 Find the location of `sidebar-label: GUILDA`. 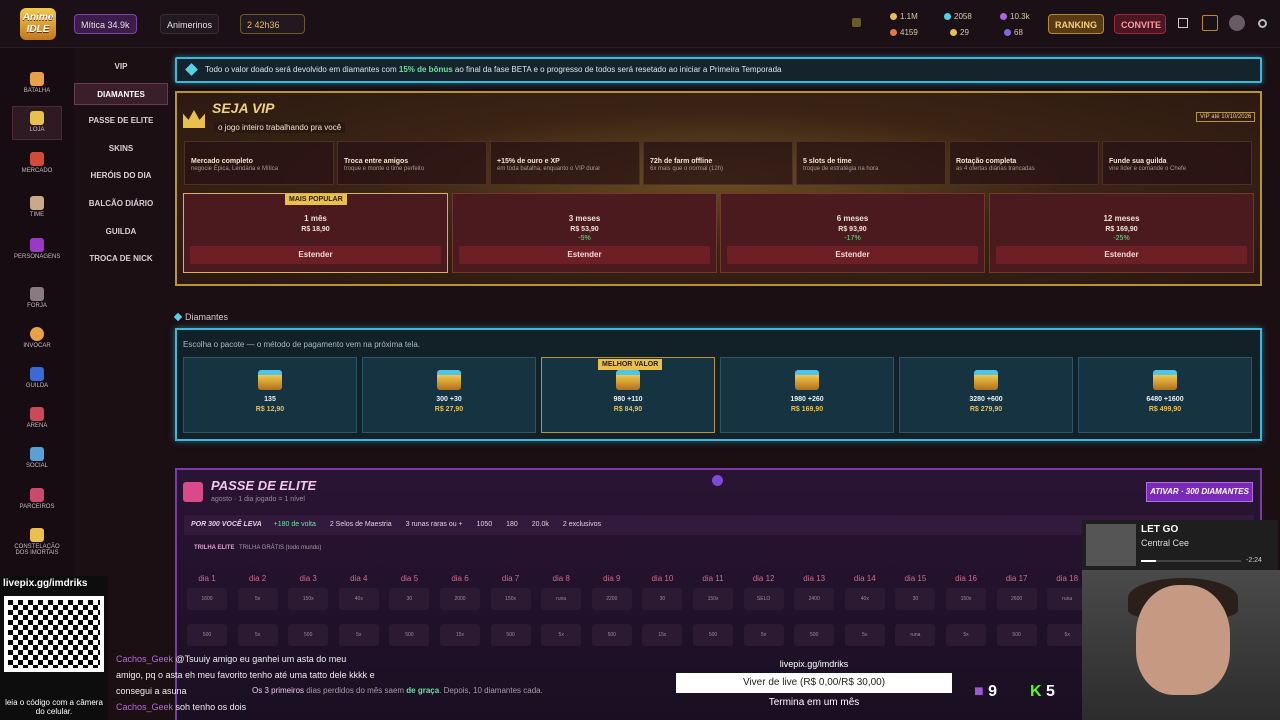

sidebar-label: GUILDA is located at coordinates (37, 386).